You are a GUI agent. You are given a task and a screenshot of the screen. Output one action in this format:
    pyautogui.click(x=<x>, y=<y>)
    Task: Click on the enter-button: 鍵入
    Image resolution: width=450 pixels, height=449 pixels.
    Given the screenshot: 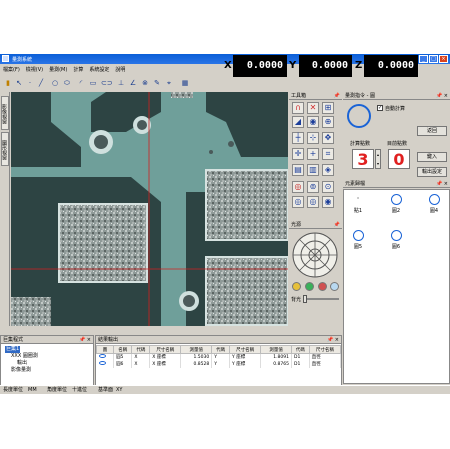 What is the action you would take?
    pyautogui.click(x=432, y=157)
    